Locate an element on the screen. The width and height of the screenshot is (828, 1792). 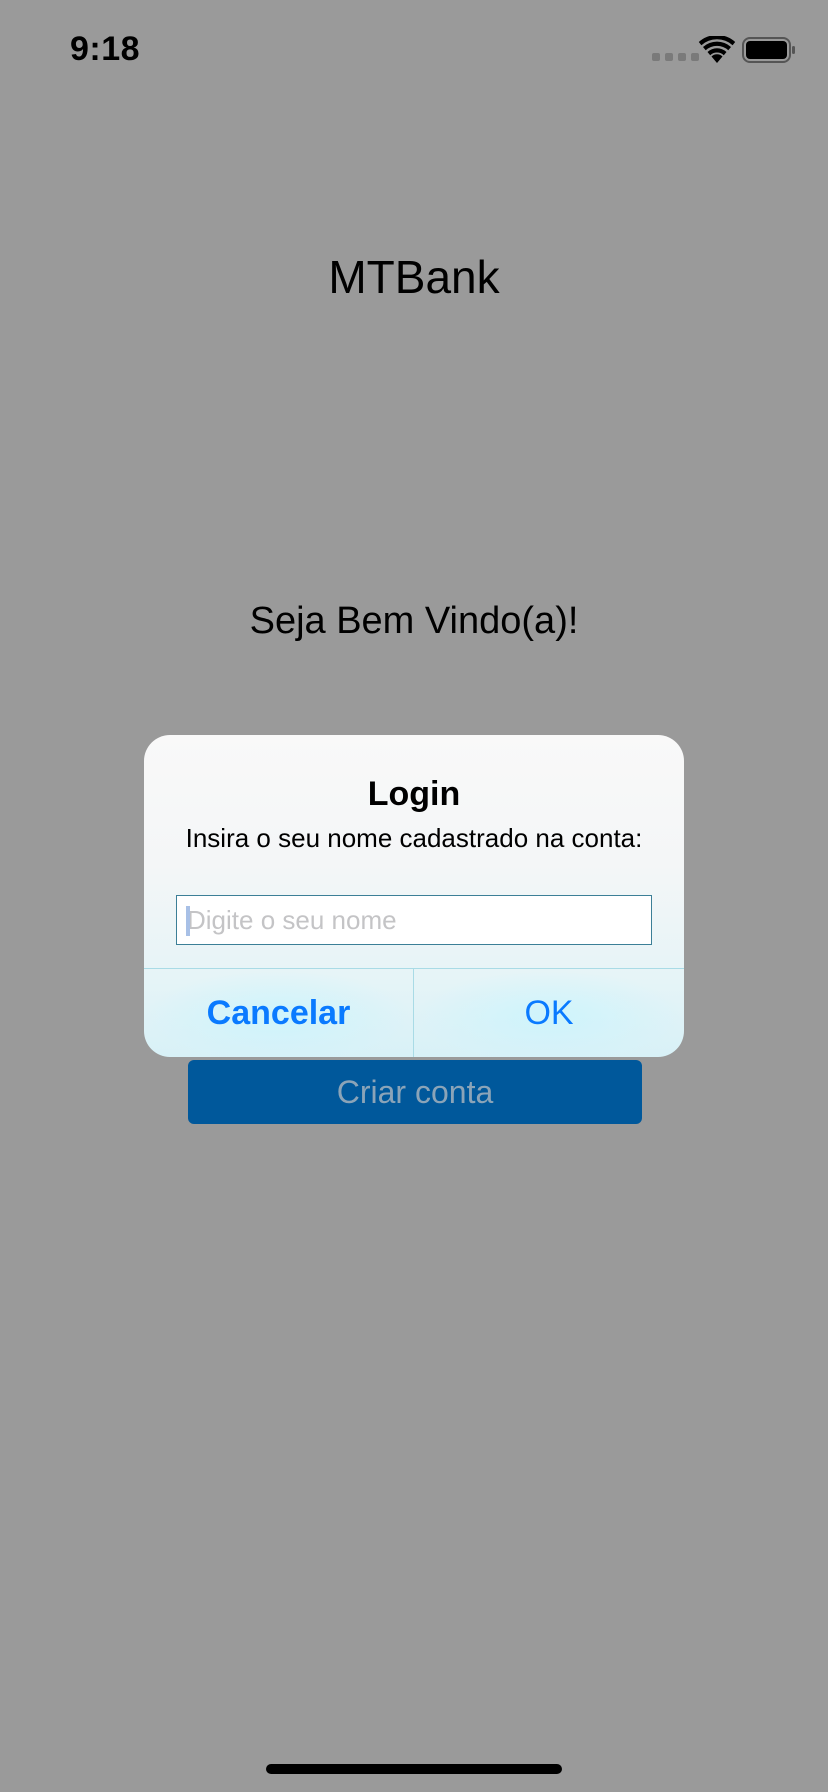
alert-title: Login is located at coordinates (414, 794).